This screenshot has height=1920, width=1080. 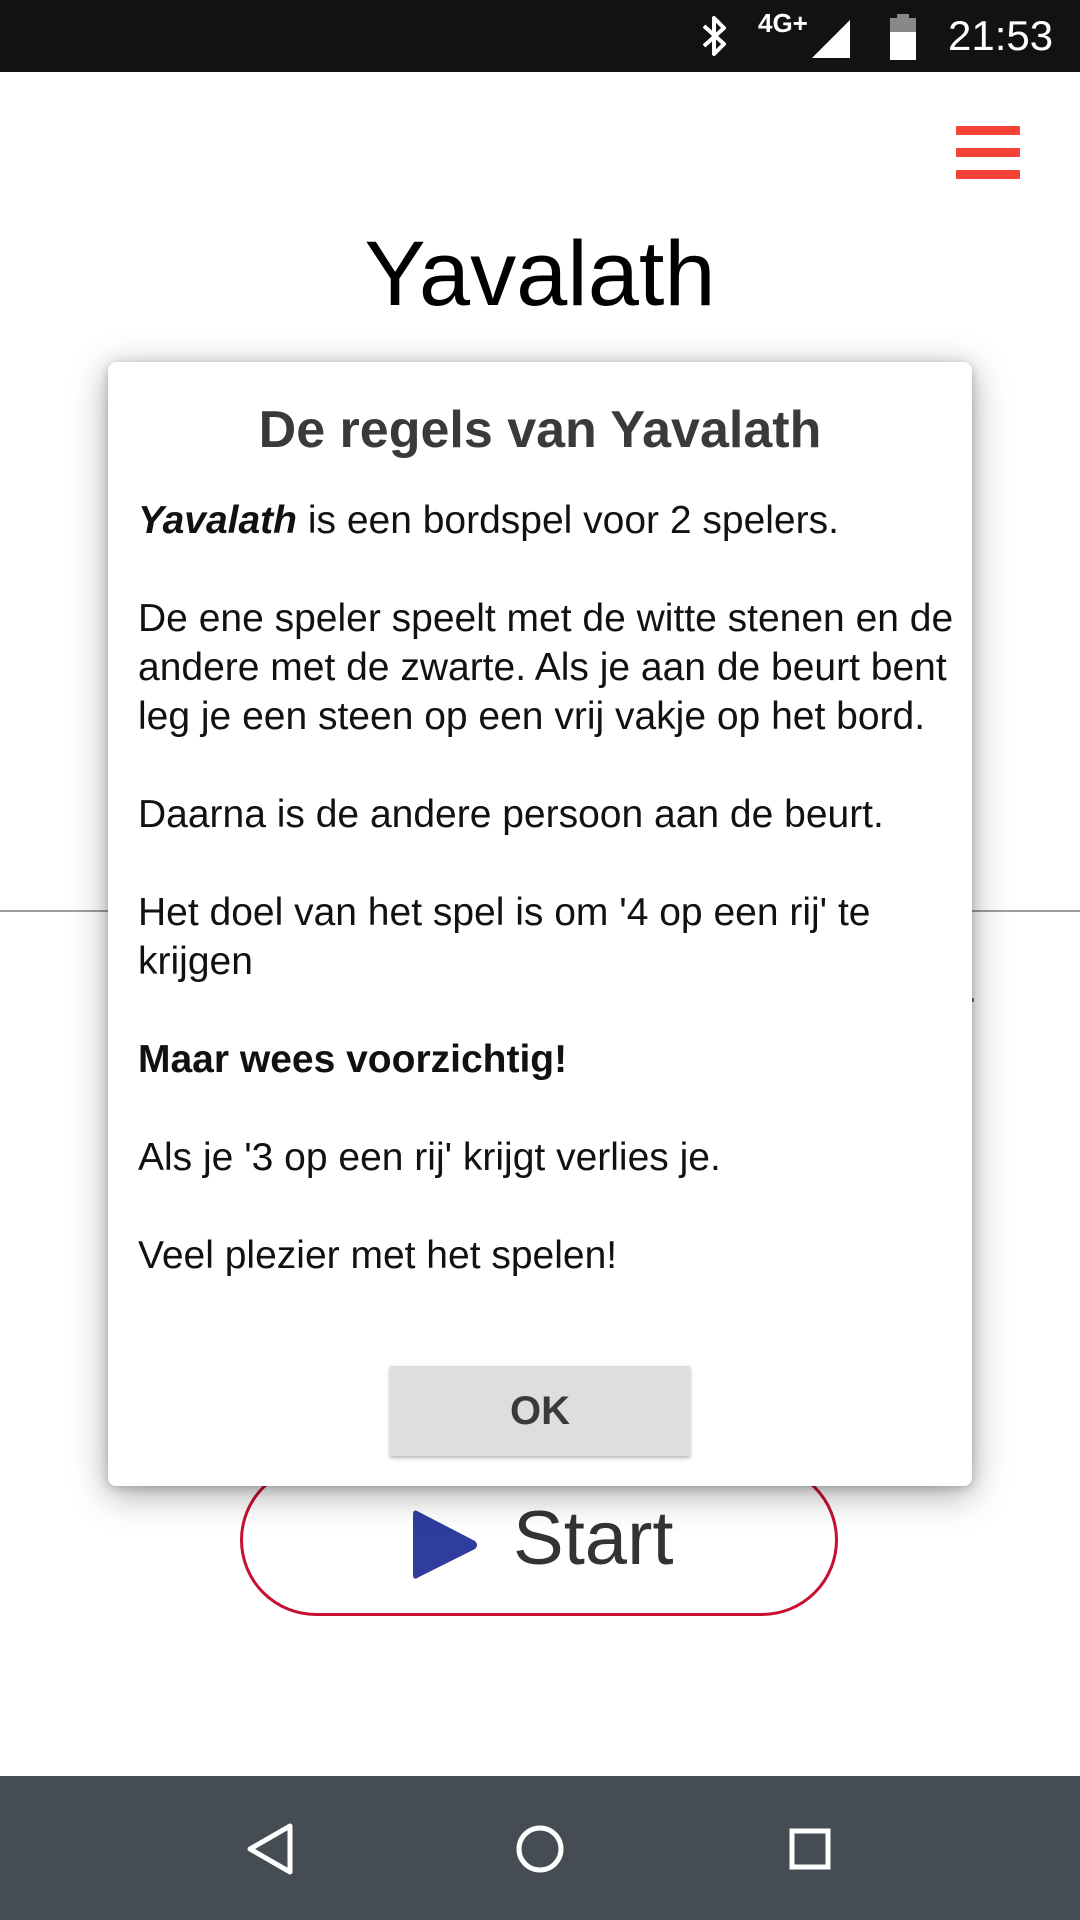 What do you see at coordinates (378, 1255) in the screenshot?
I see `closing-paragraph: Veel plezier met het spelen!` at bounding box center [378, 1255].